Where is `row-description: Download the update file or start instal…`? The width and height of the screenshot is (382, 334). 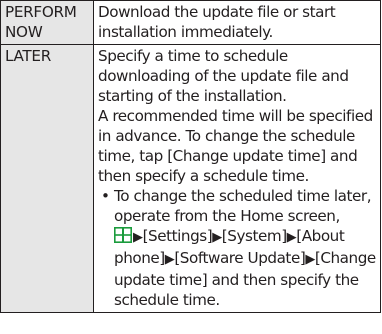 row-description: Download the update file or start instal… is located at coordinates (237, 22).